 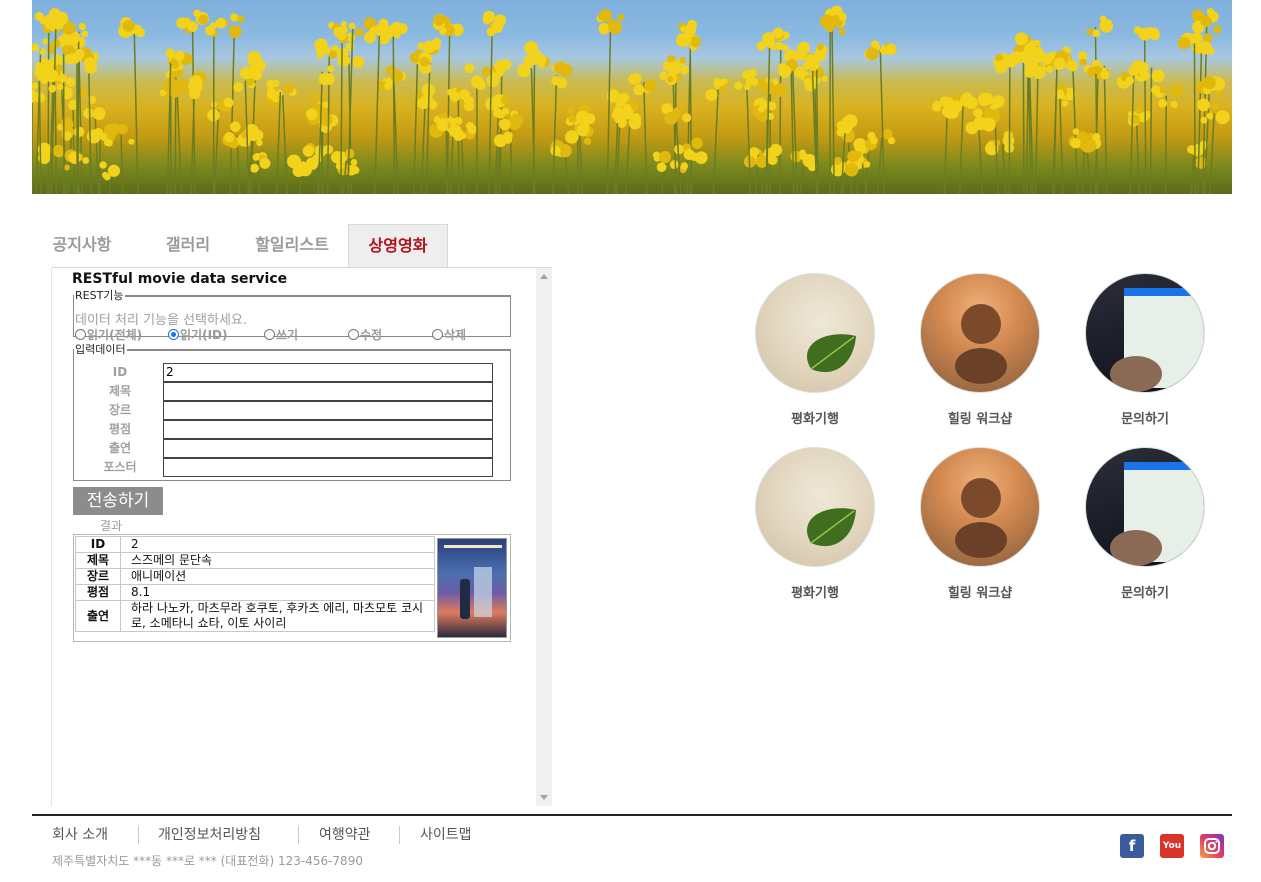 What do you see at coordinates (118, 501) in the screenshot?
I see `submit-button: 전송하기` at bounding box center [118, 501].